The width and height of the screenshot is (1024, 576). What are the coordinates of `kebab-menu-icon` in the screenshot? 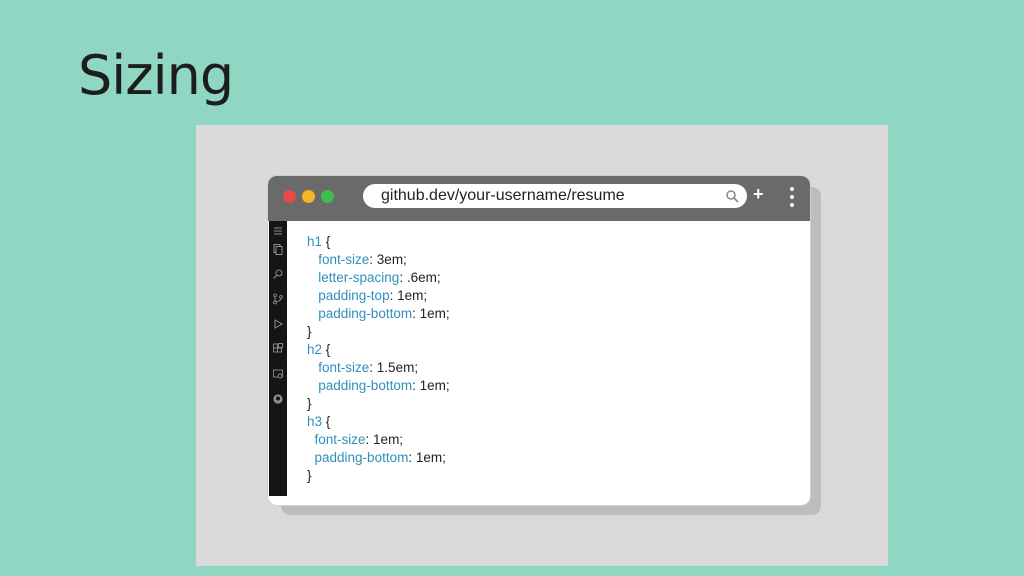 It's located at (792, 198).